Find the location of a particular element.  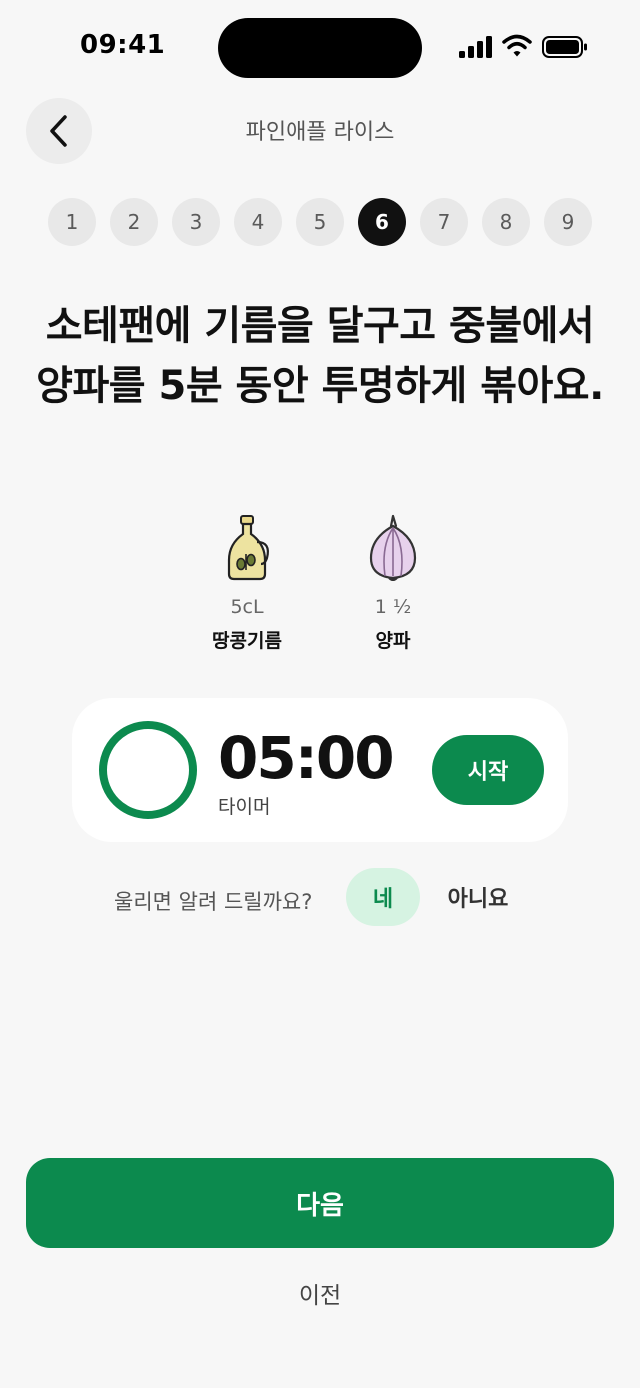

step-8: 8 is located at coordinates (506, 222).